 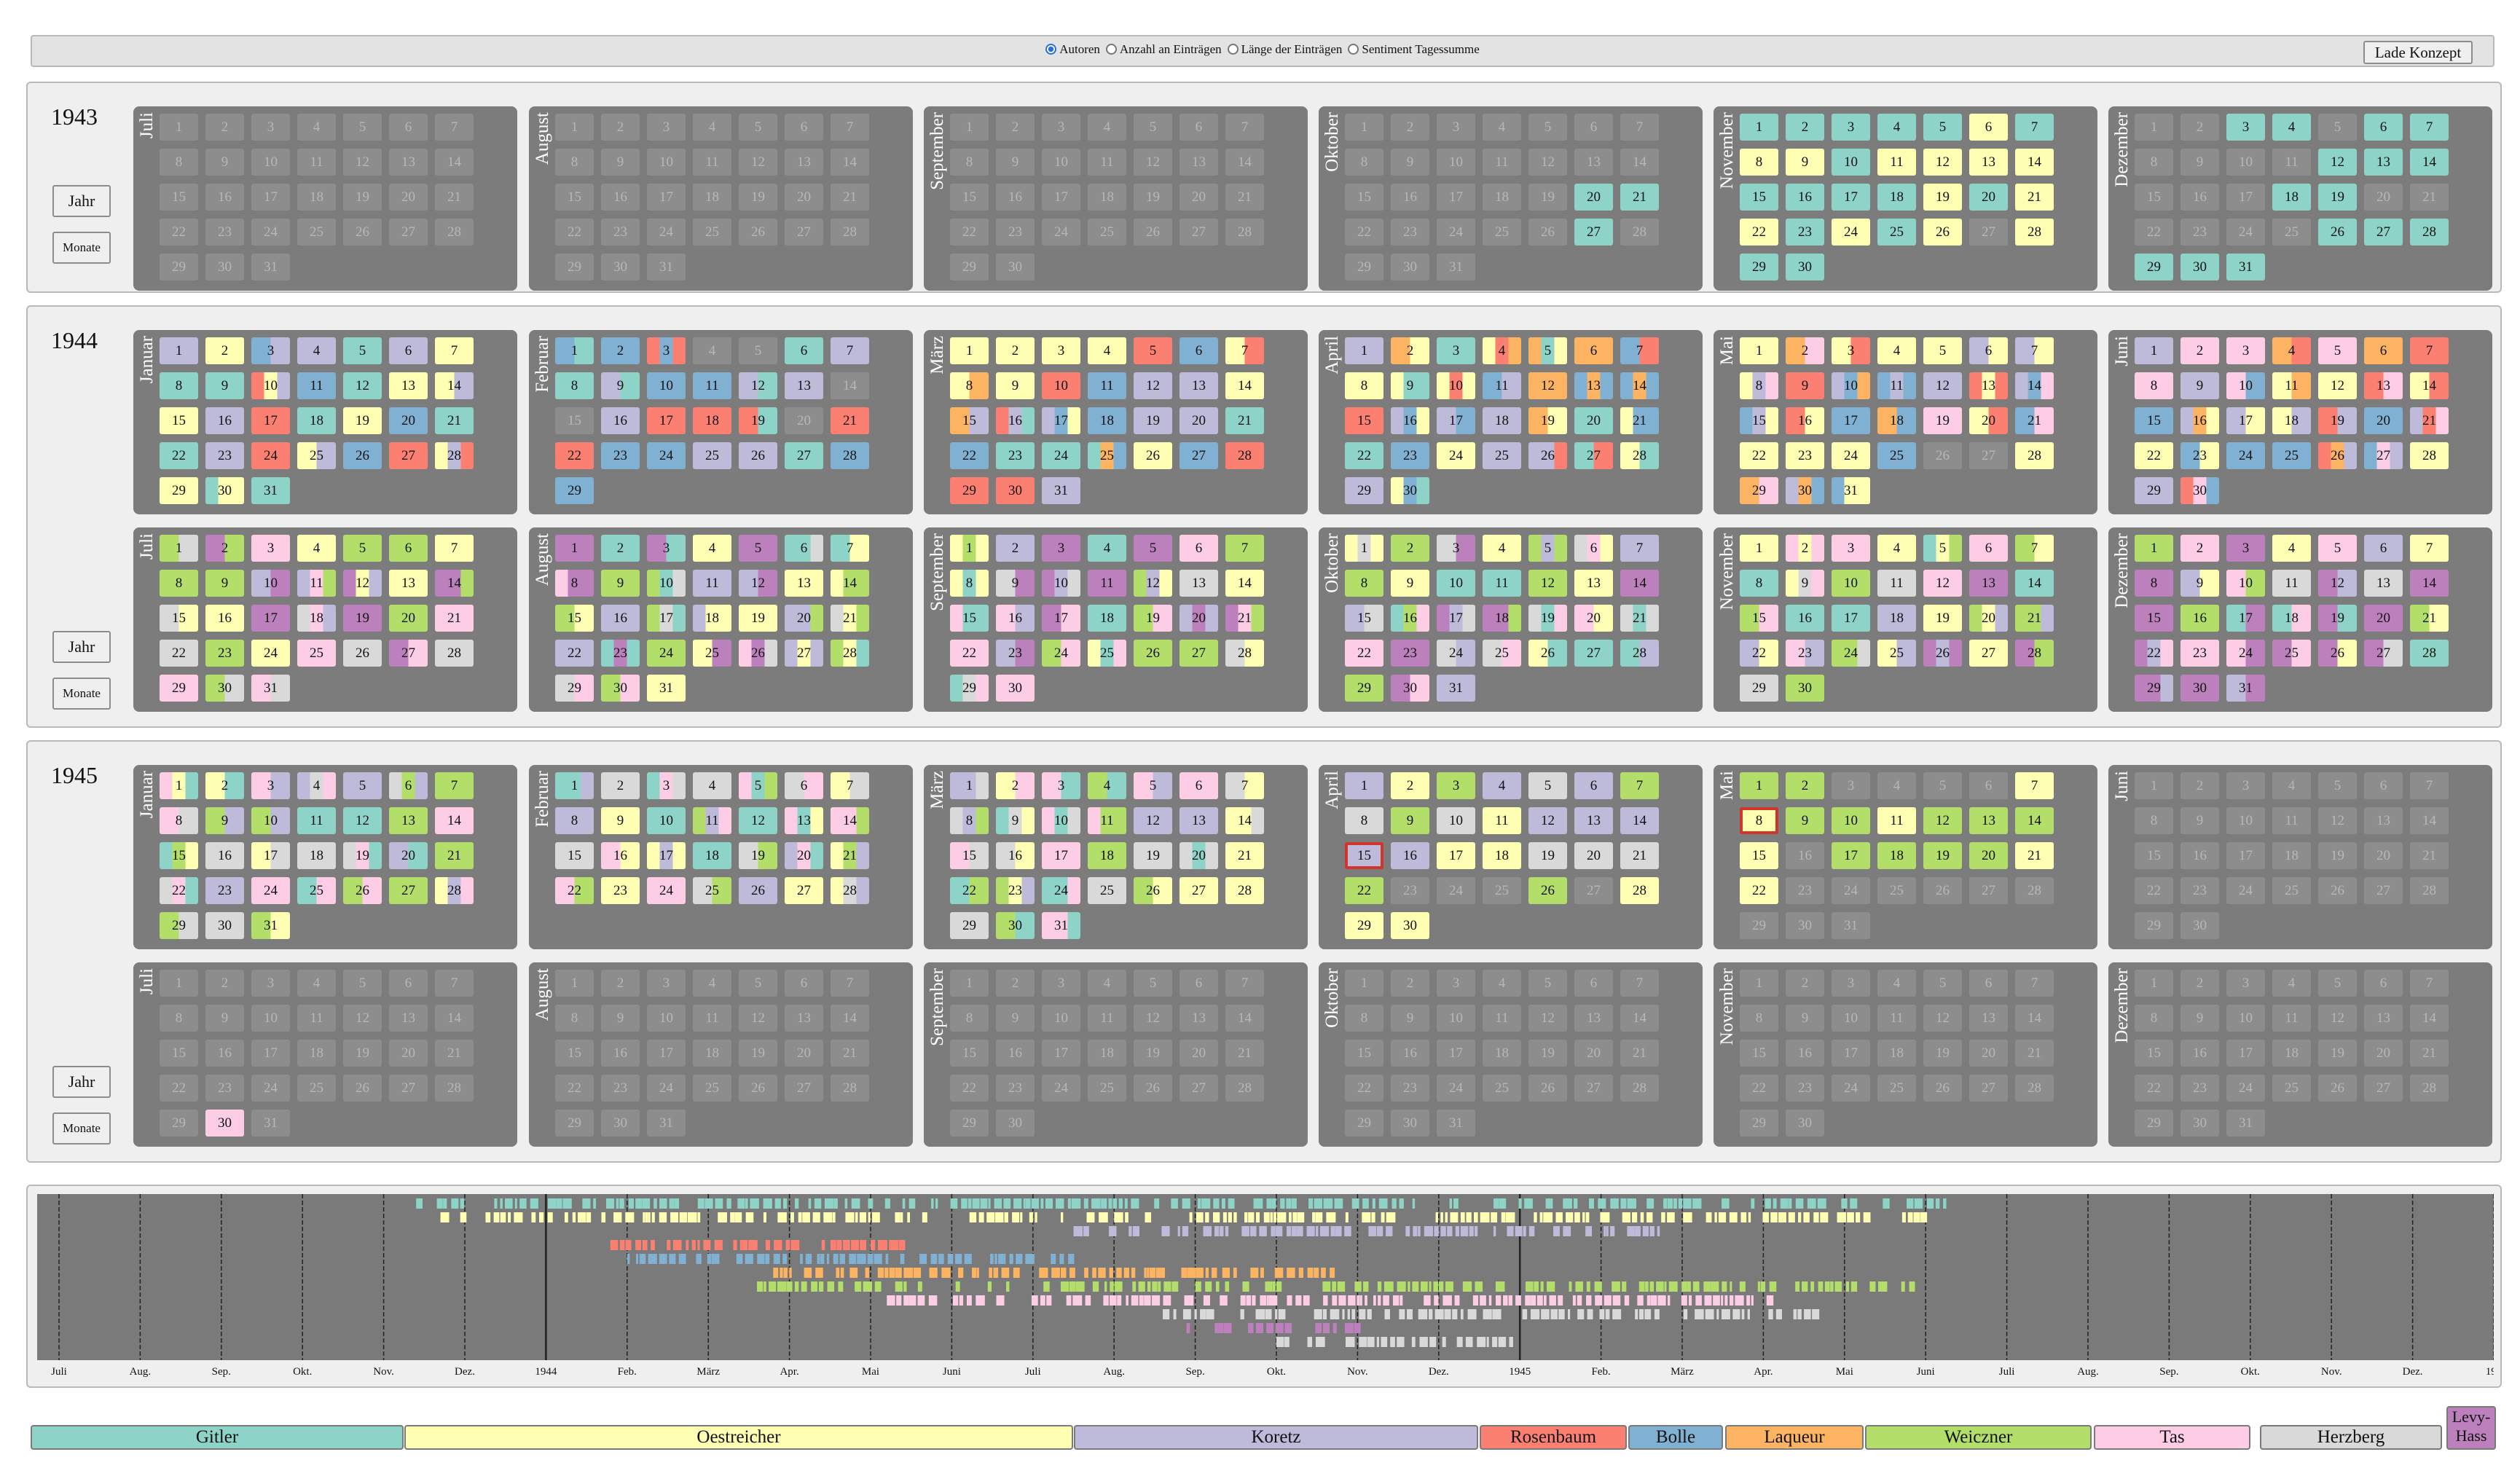 I want to click on day-cell: 30, so click(x=1410, y=926).